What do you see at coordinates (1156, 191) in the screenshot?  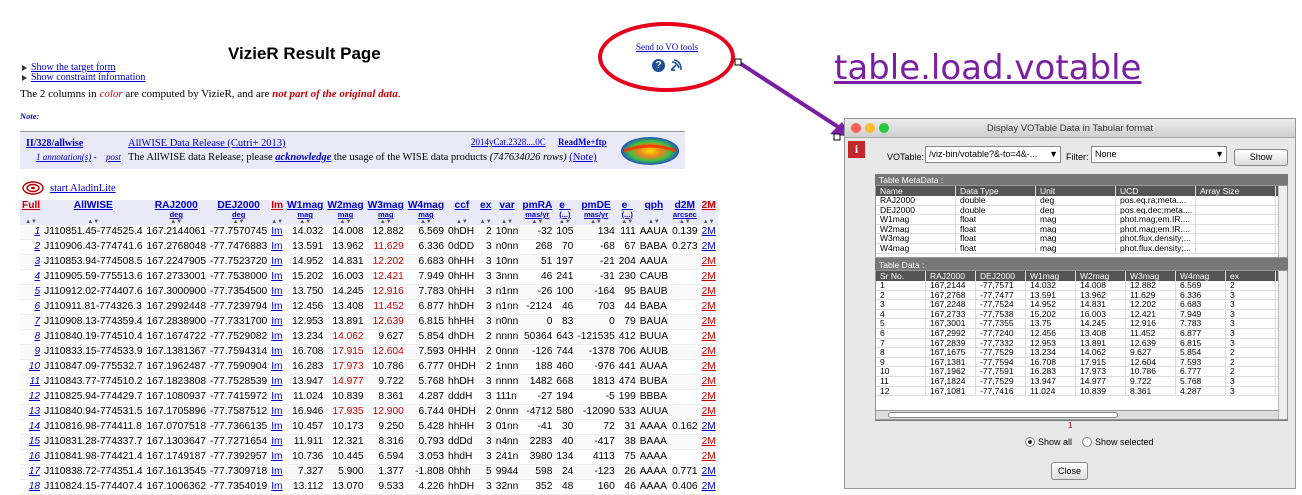 I see `grid-column-header: UCD` at bounding box center [1156, 191].